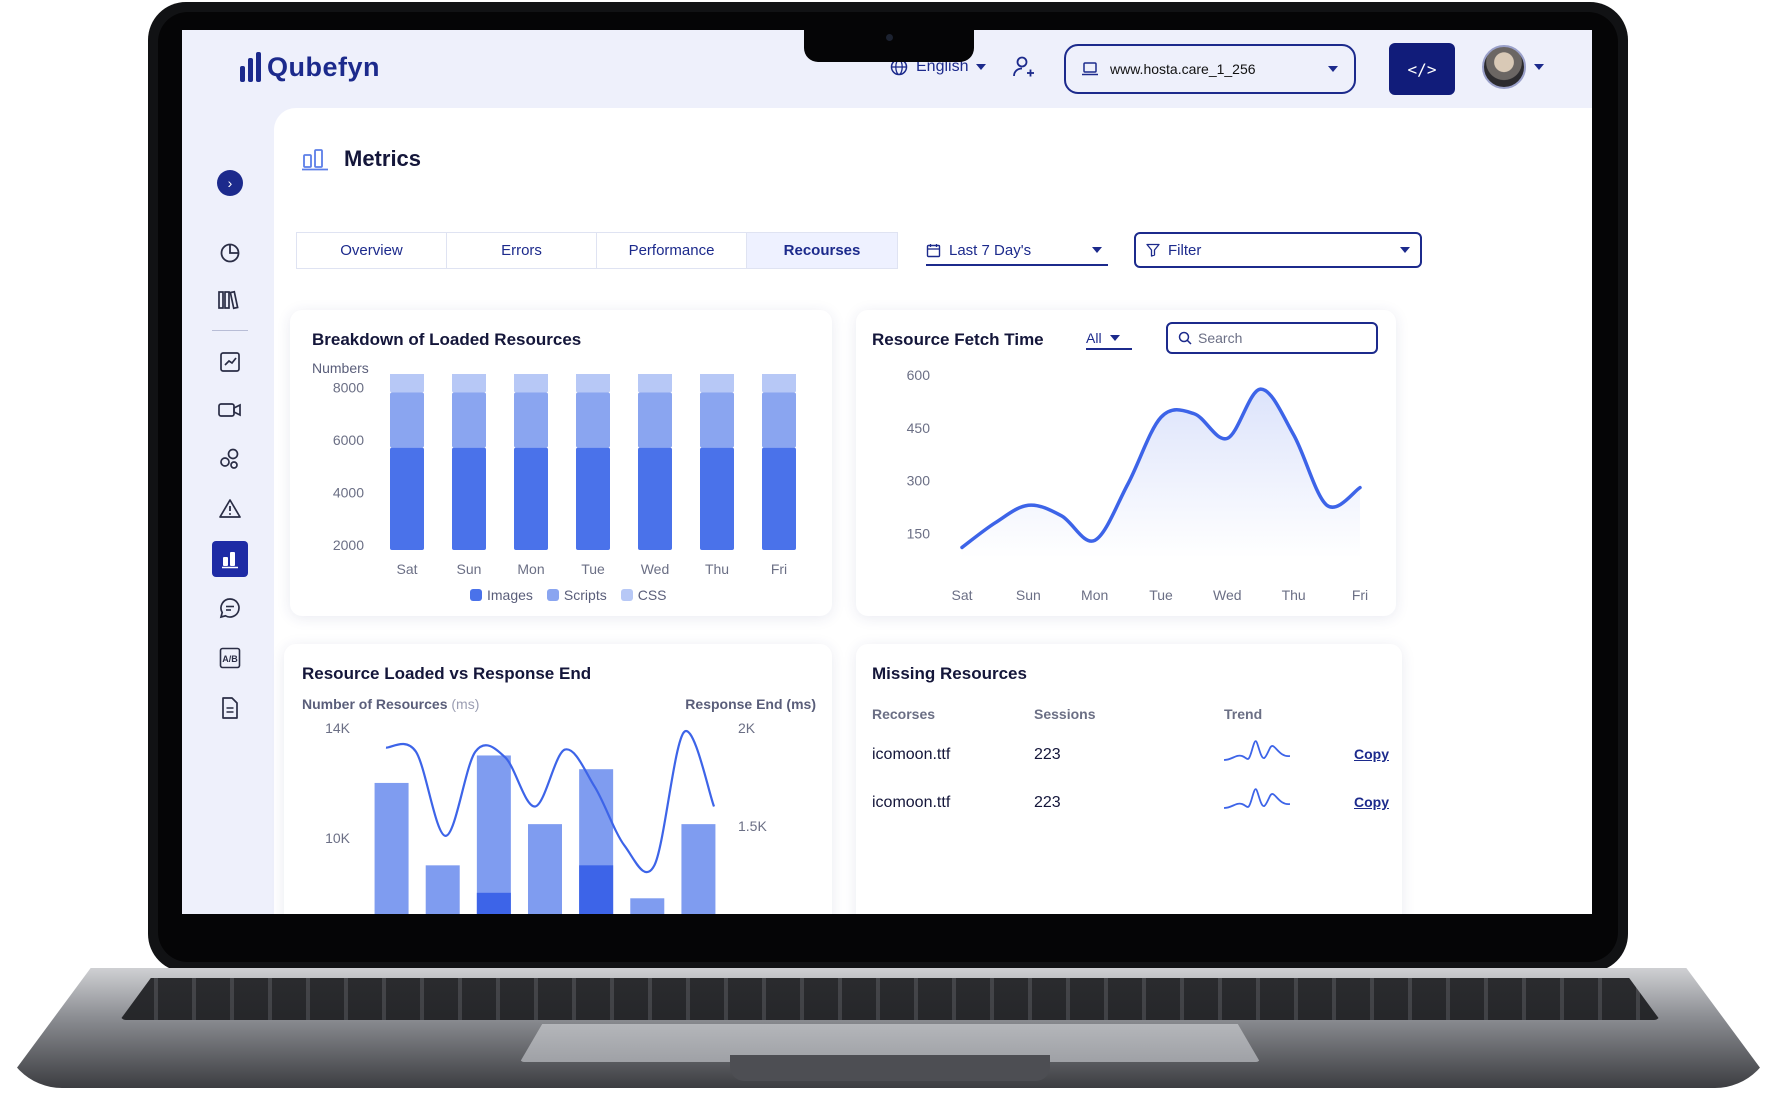  I want to click on y-tick-label: 600, so click(919, 375).